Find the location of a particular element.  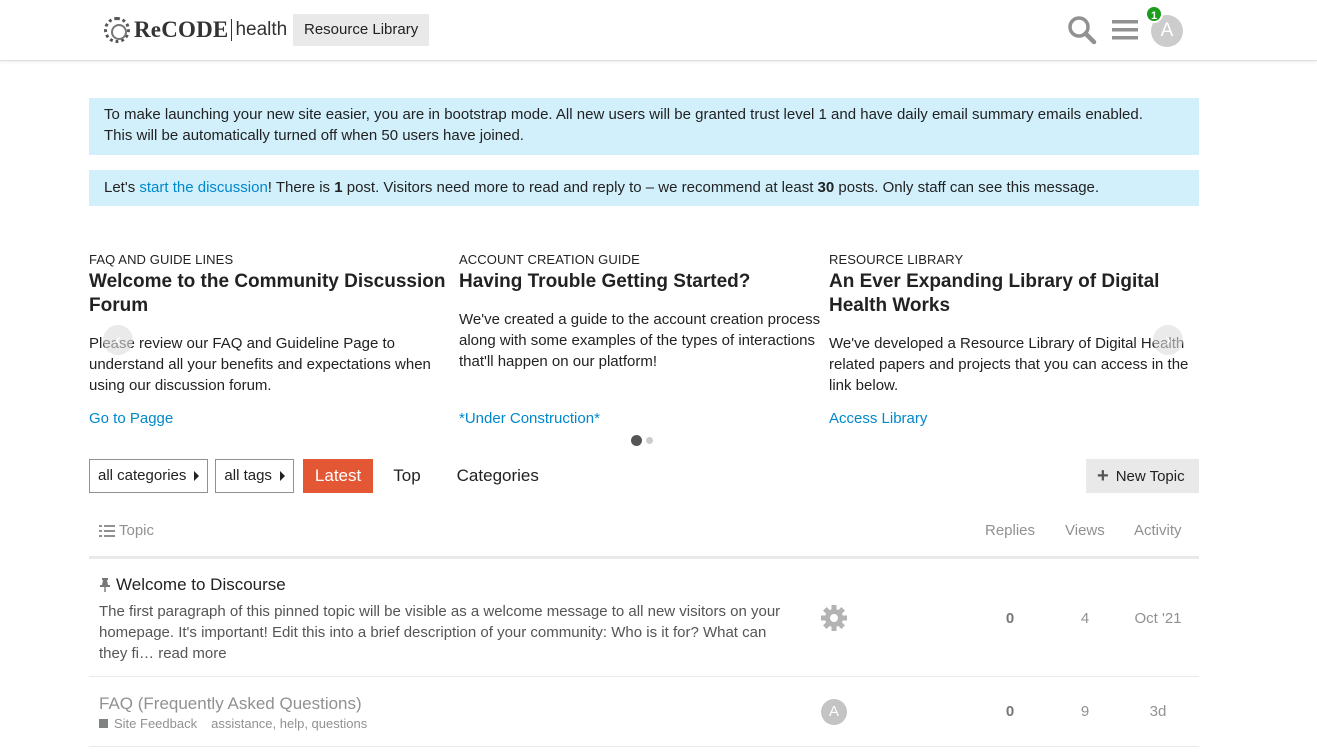

hamburger-menu-icon is located at coordinates (1125, 30).